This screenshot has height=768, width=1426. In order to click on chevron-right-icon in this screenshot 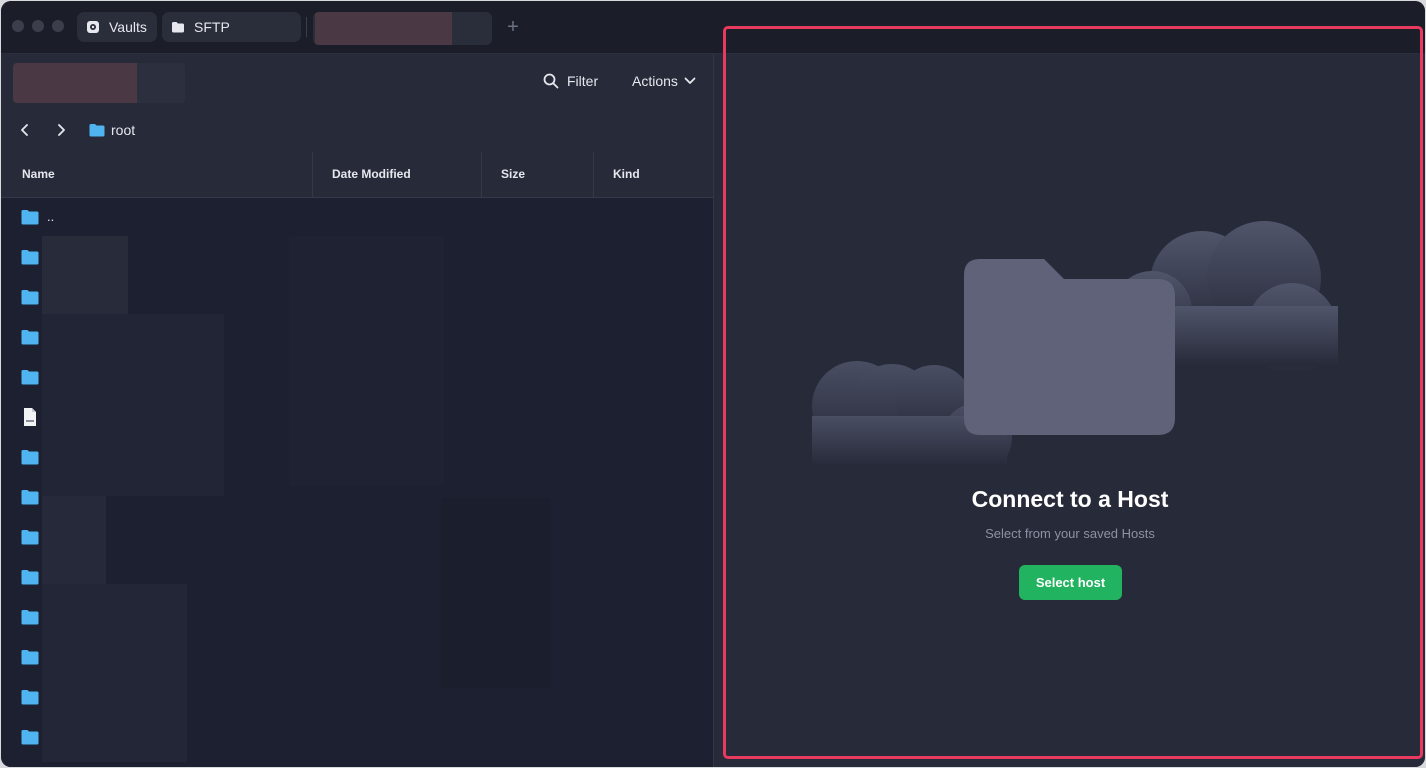, I will do `click(61, 130)`.